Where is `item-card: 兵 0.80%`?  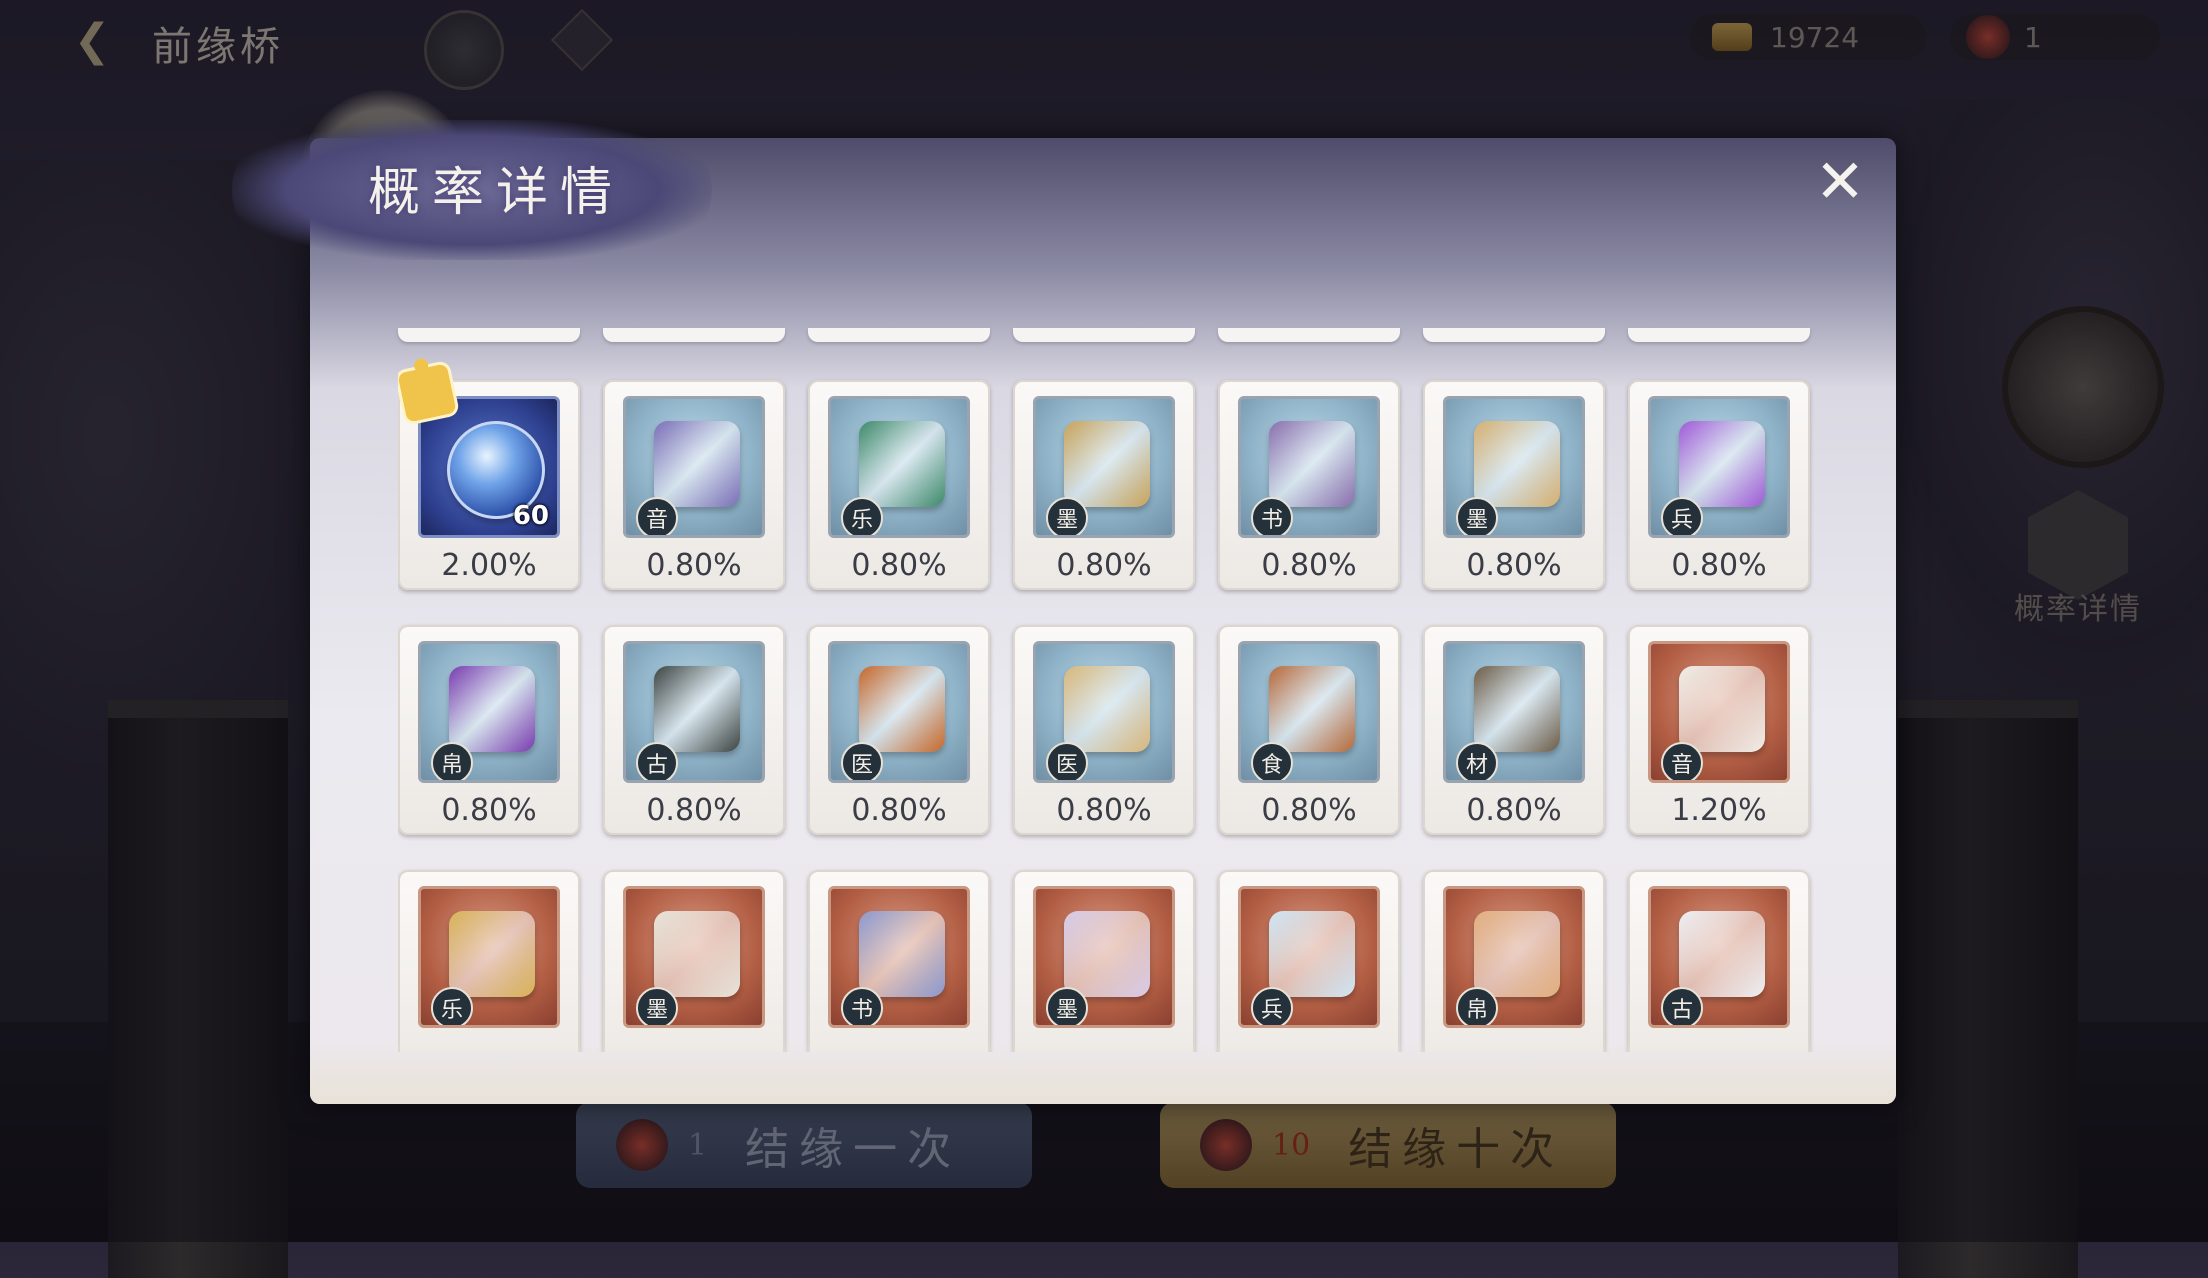 item-card: 兵 0.80% is located at coordinates (1719, 485).